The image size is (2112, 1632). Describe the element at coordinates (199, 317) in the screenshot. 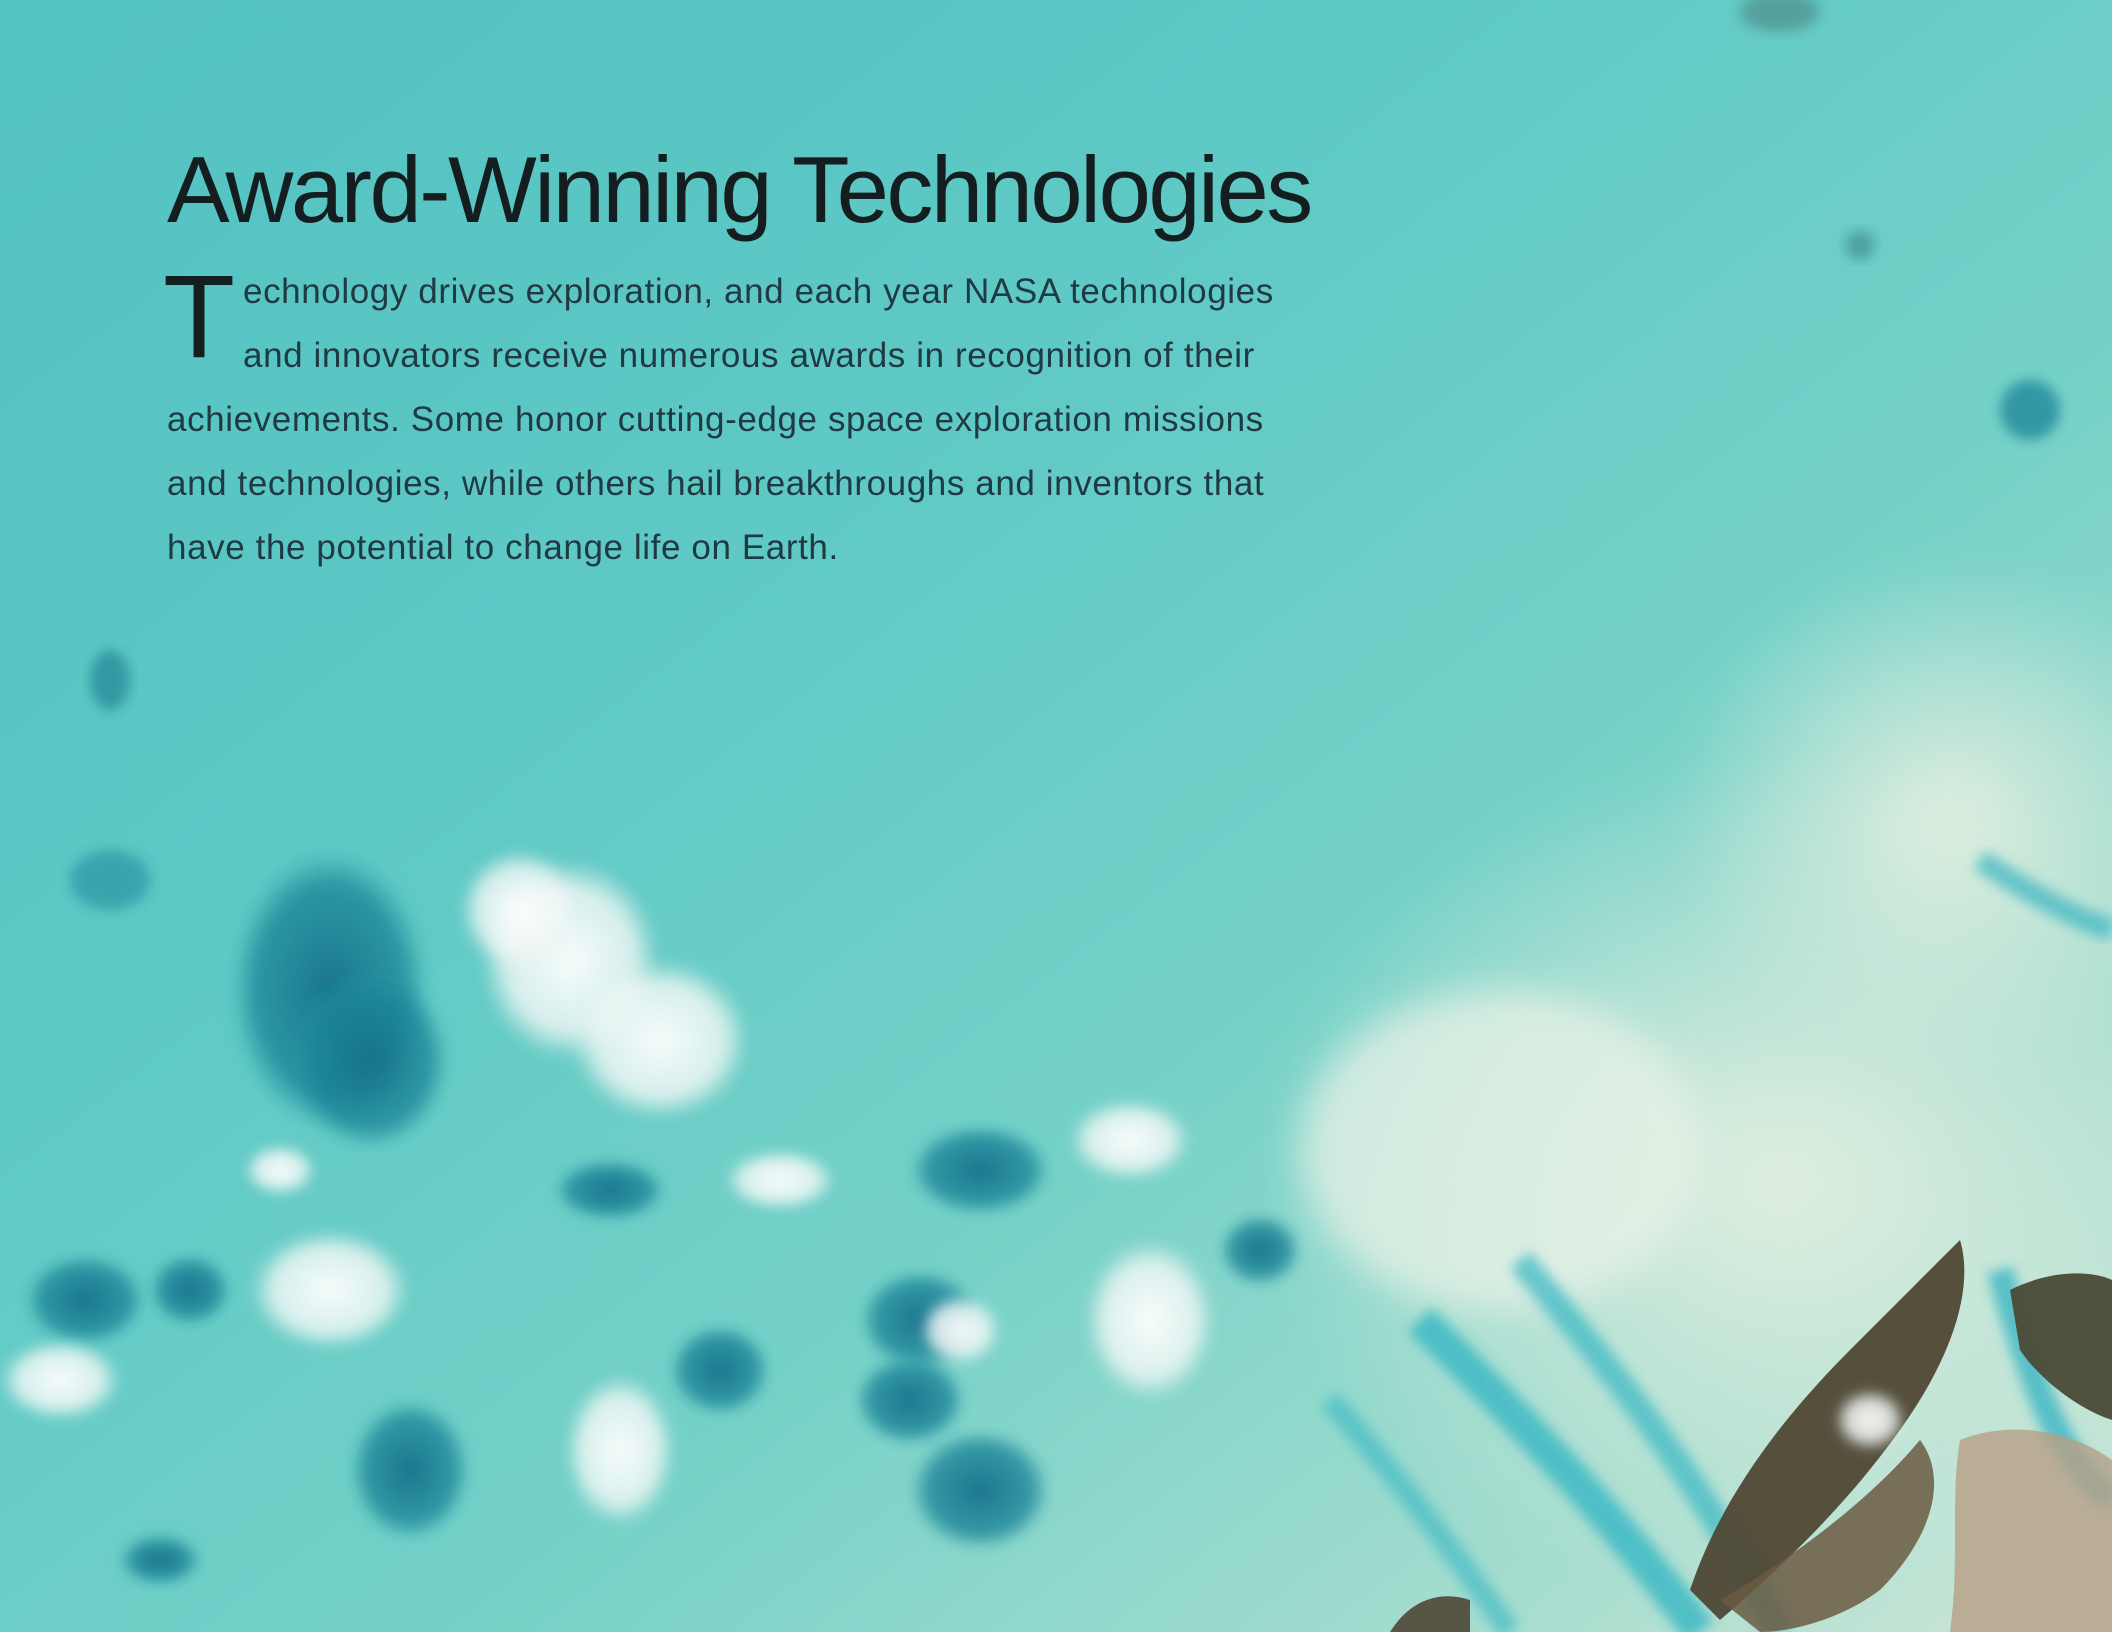

I see `drop-cap: T` at that location.